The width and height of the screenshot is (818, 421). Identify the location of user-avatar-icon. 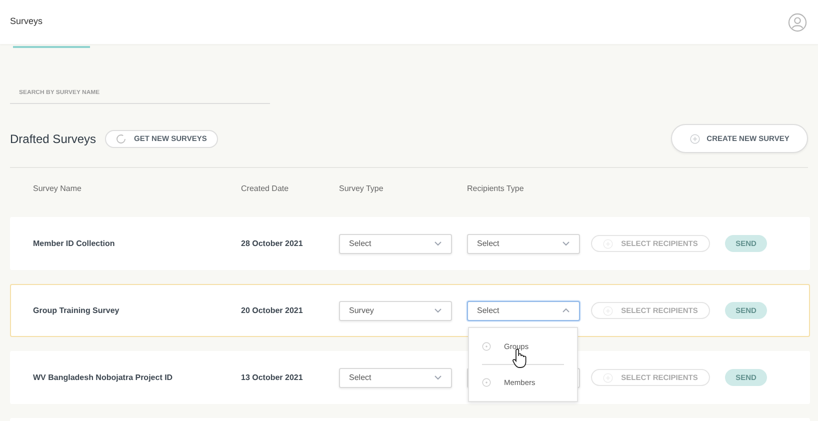
(797, 22).